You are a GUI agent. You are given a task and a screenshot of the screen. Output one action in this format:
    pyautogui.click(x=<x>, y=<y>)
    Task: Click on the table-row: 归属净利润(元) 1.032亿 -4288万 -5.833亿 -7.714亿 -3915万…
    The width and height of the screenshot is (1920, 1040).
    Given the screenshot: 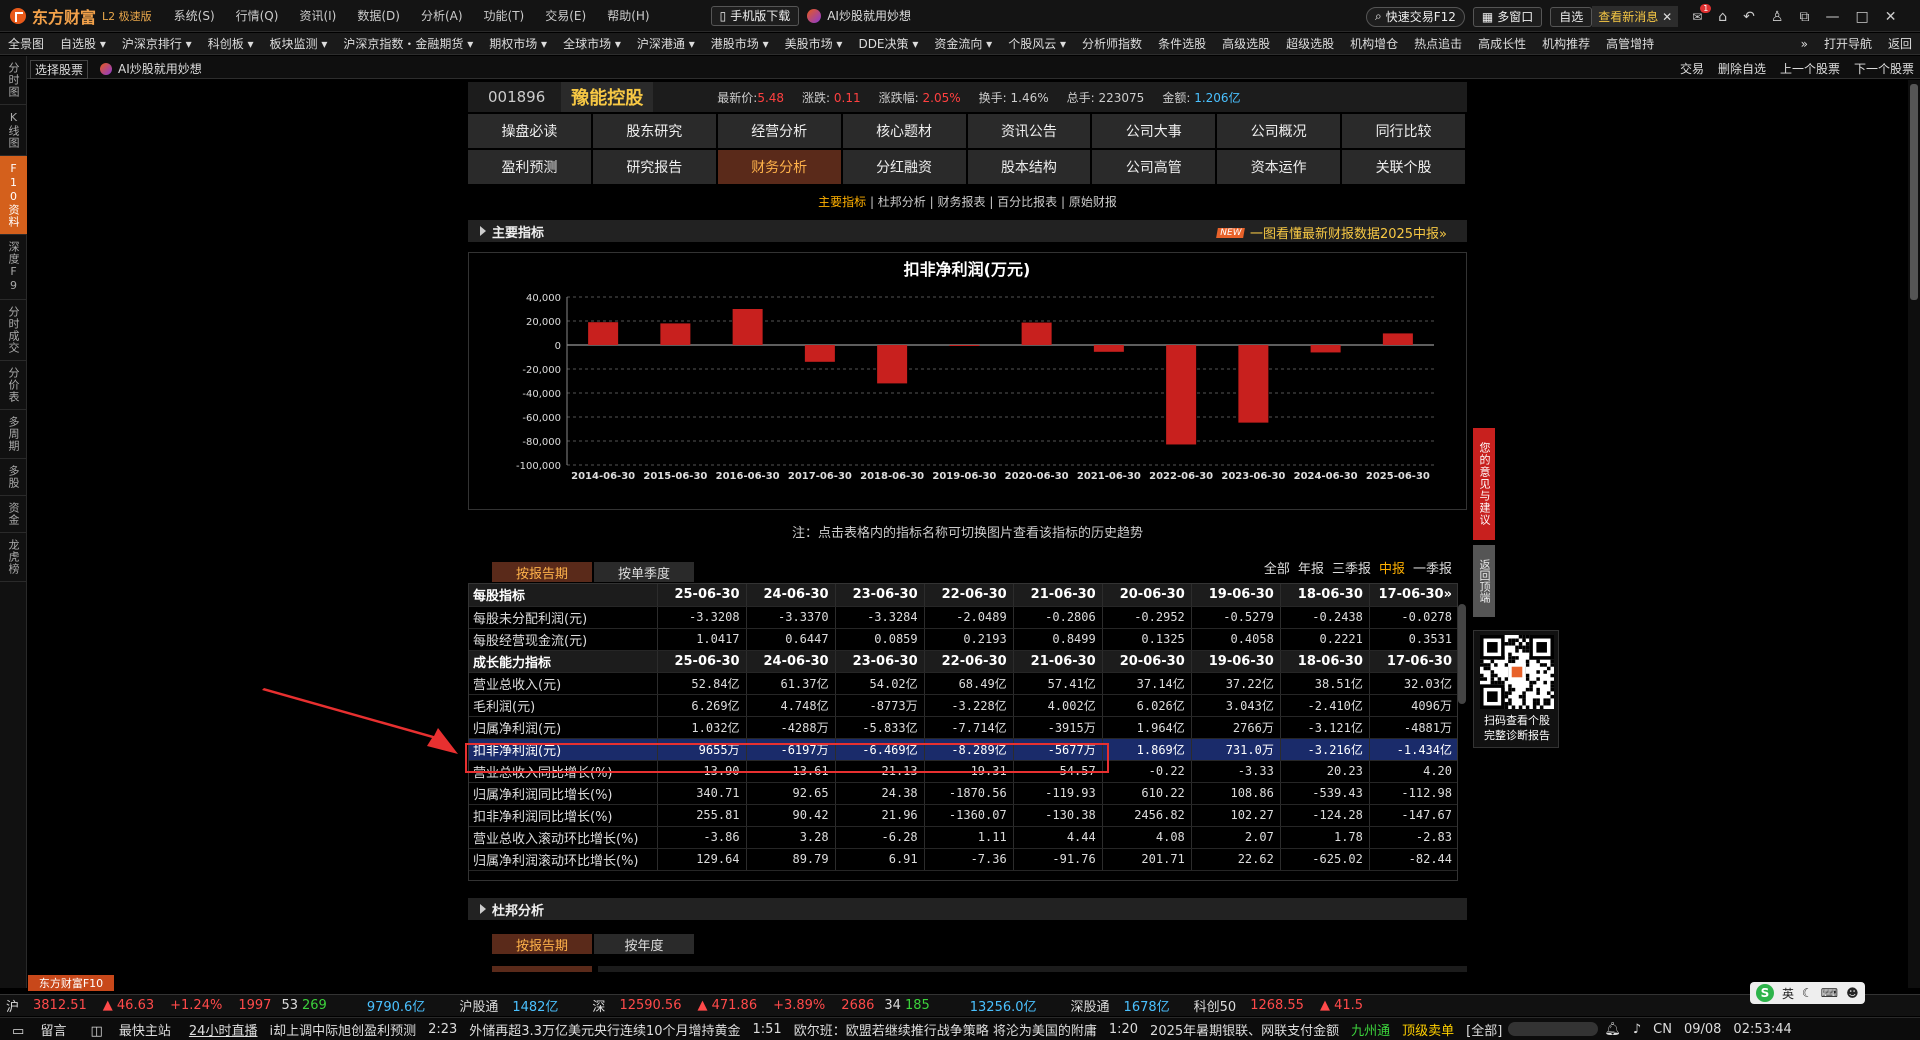 What is the action you would take?
    pyautogui.click(x=963, y=727)
    